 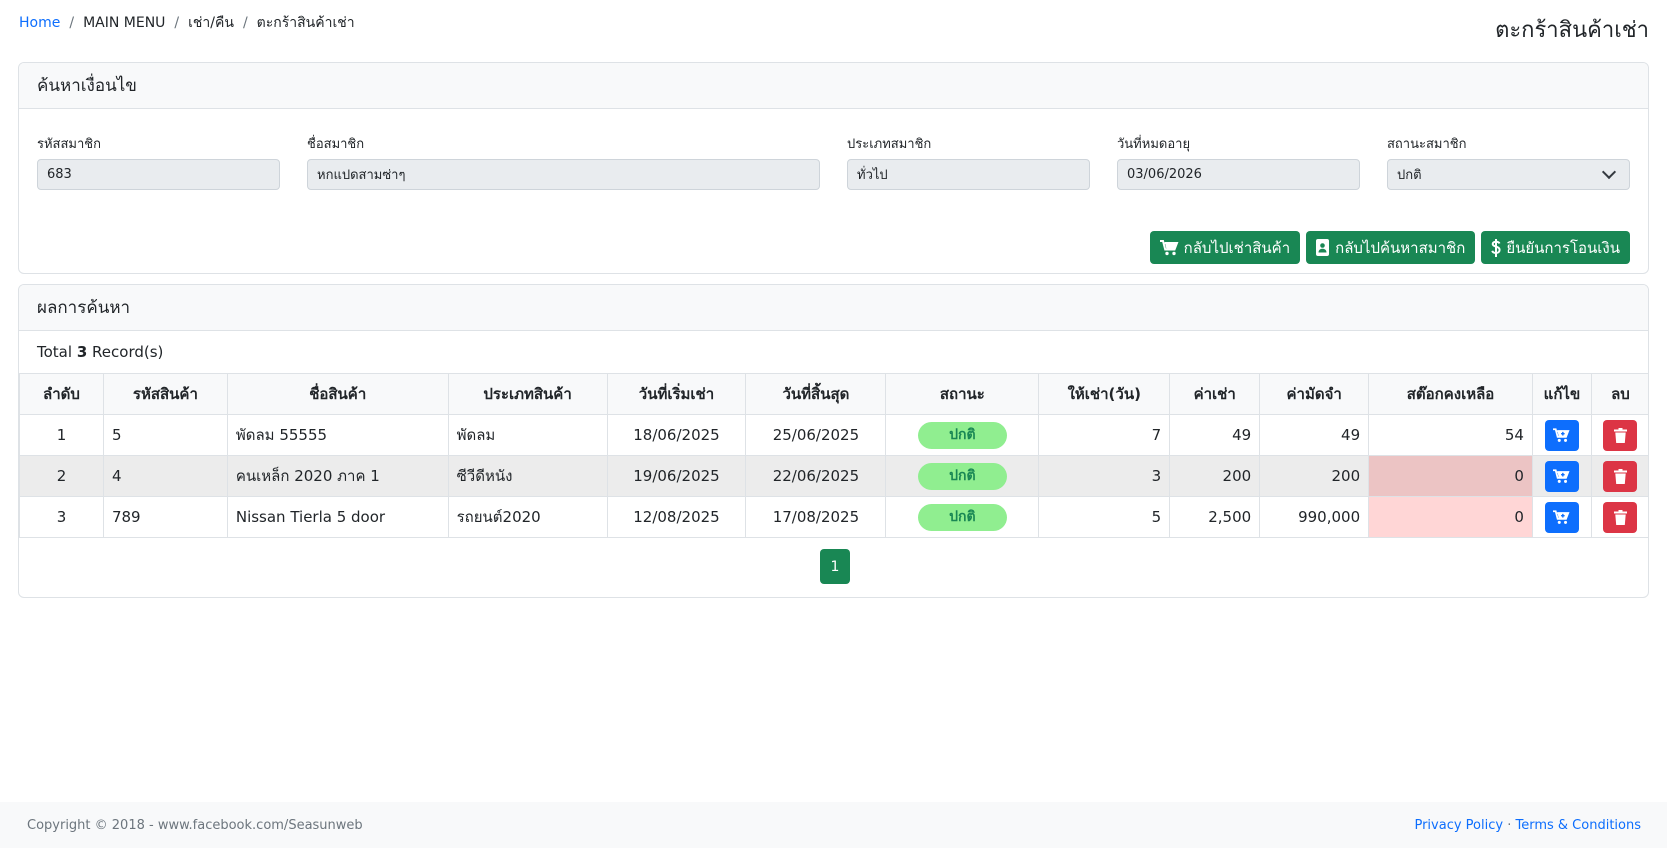 I want to click on confirm-transfer-label: ยืนยันการโอนเงิน, so click(x=1563, y=247).